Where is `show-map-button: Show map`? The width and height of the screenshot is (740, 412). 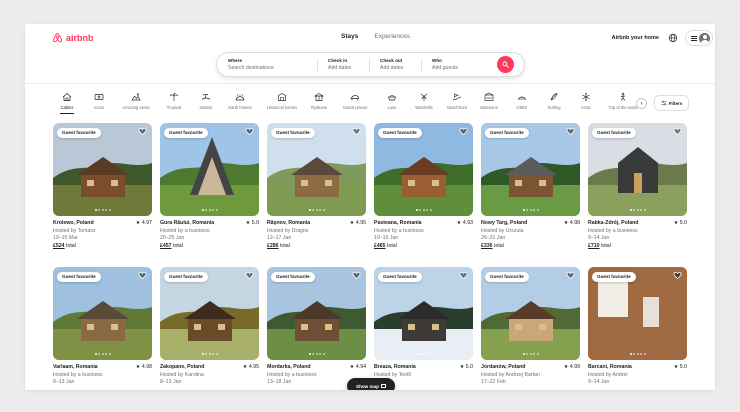
show-map-button: Show map is located at coordinates (371, 384).